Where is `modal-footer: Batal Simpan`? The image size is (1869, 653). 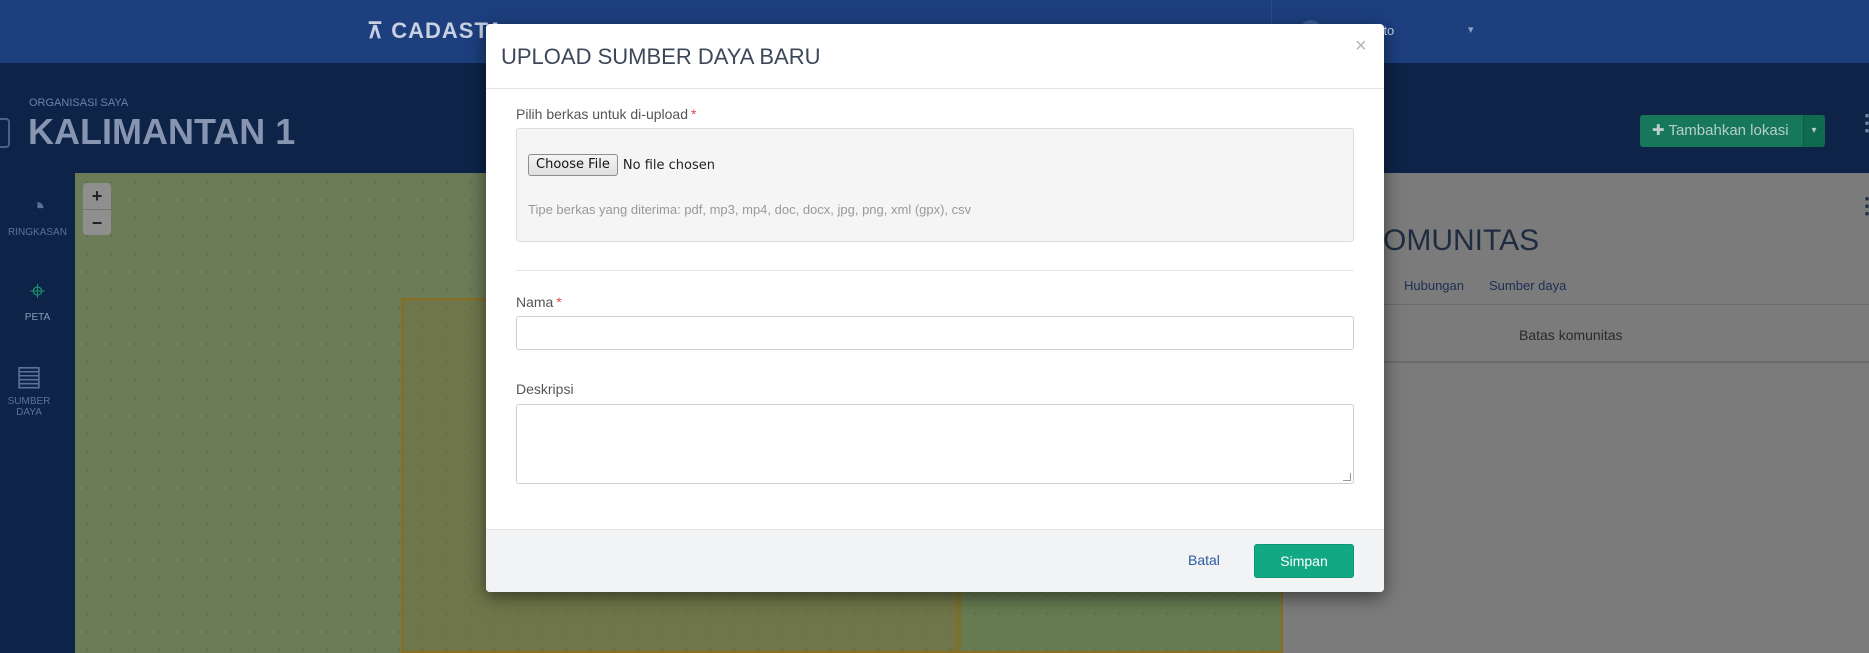 modal-footer: Batal Simpan is located at coordinates (935, 560).